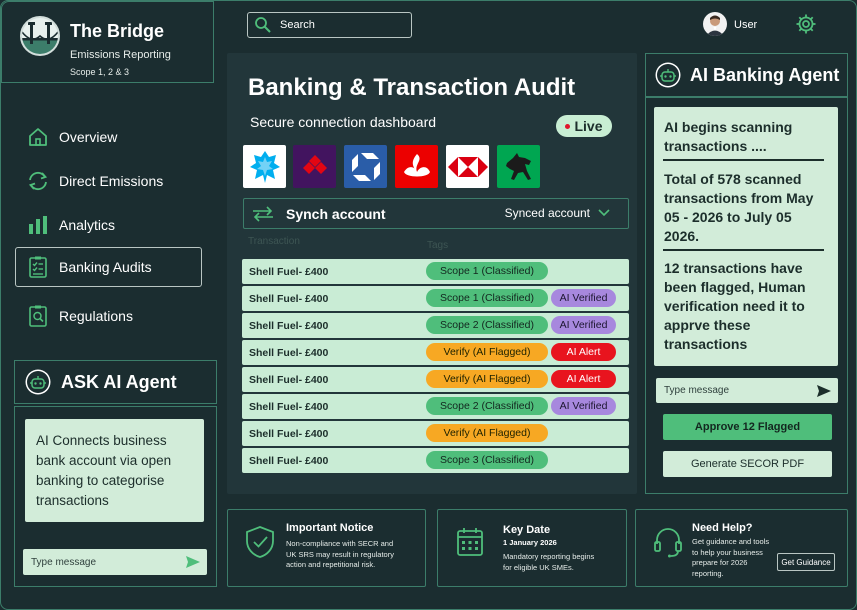  Describe the element at coordinates (331, 564) in the screenshot. I see `notice-line: action and repetitional risk.` at that location.